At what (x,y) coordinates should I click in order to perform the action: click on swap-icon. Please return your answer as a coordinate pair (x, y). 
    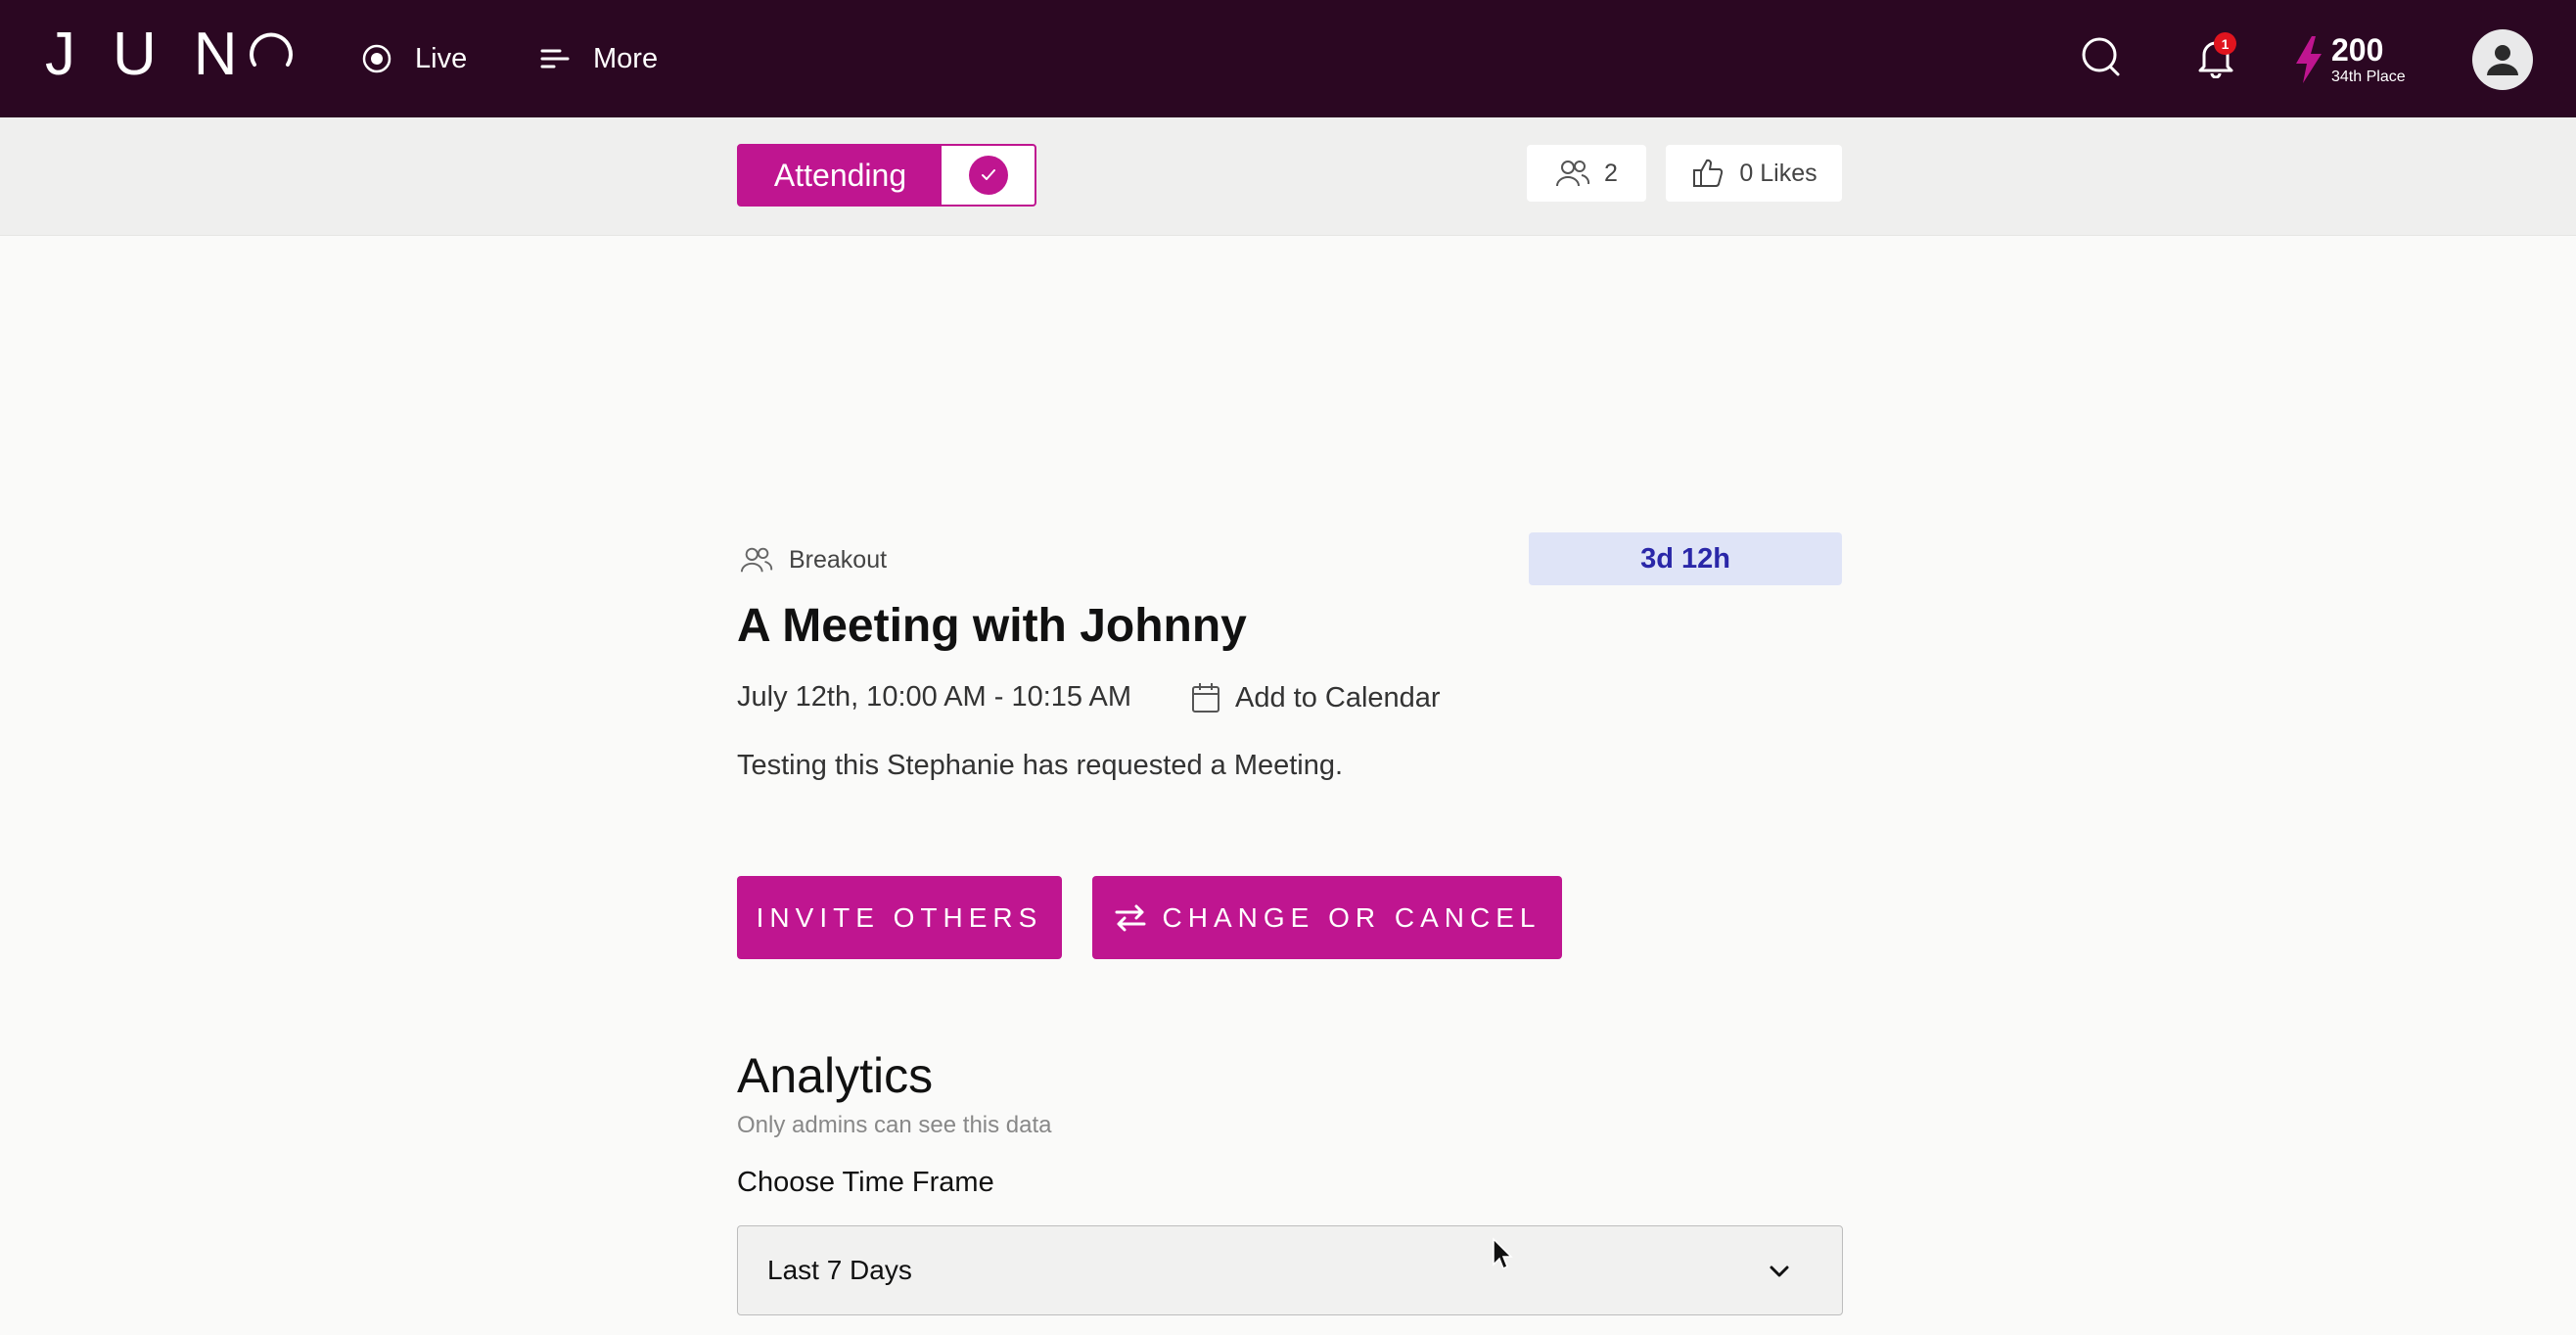
    Looking at the image, I should click on (1130, 918).